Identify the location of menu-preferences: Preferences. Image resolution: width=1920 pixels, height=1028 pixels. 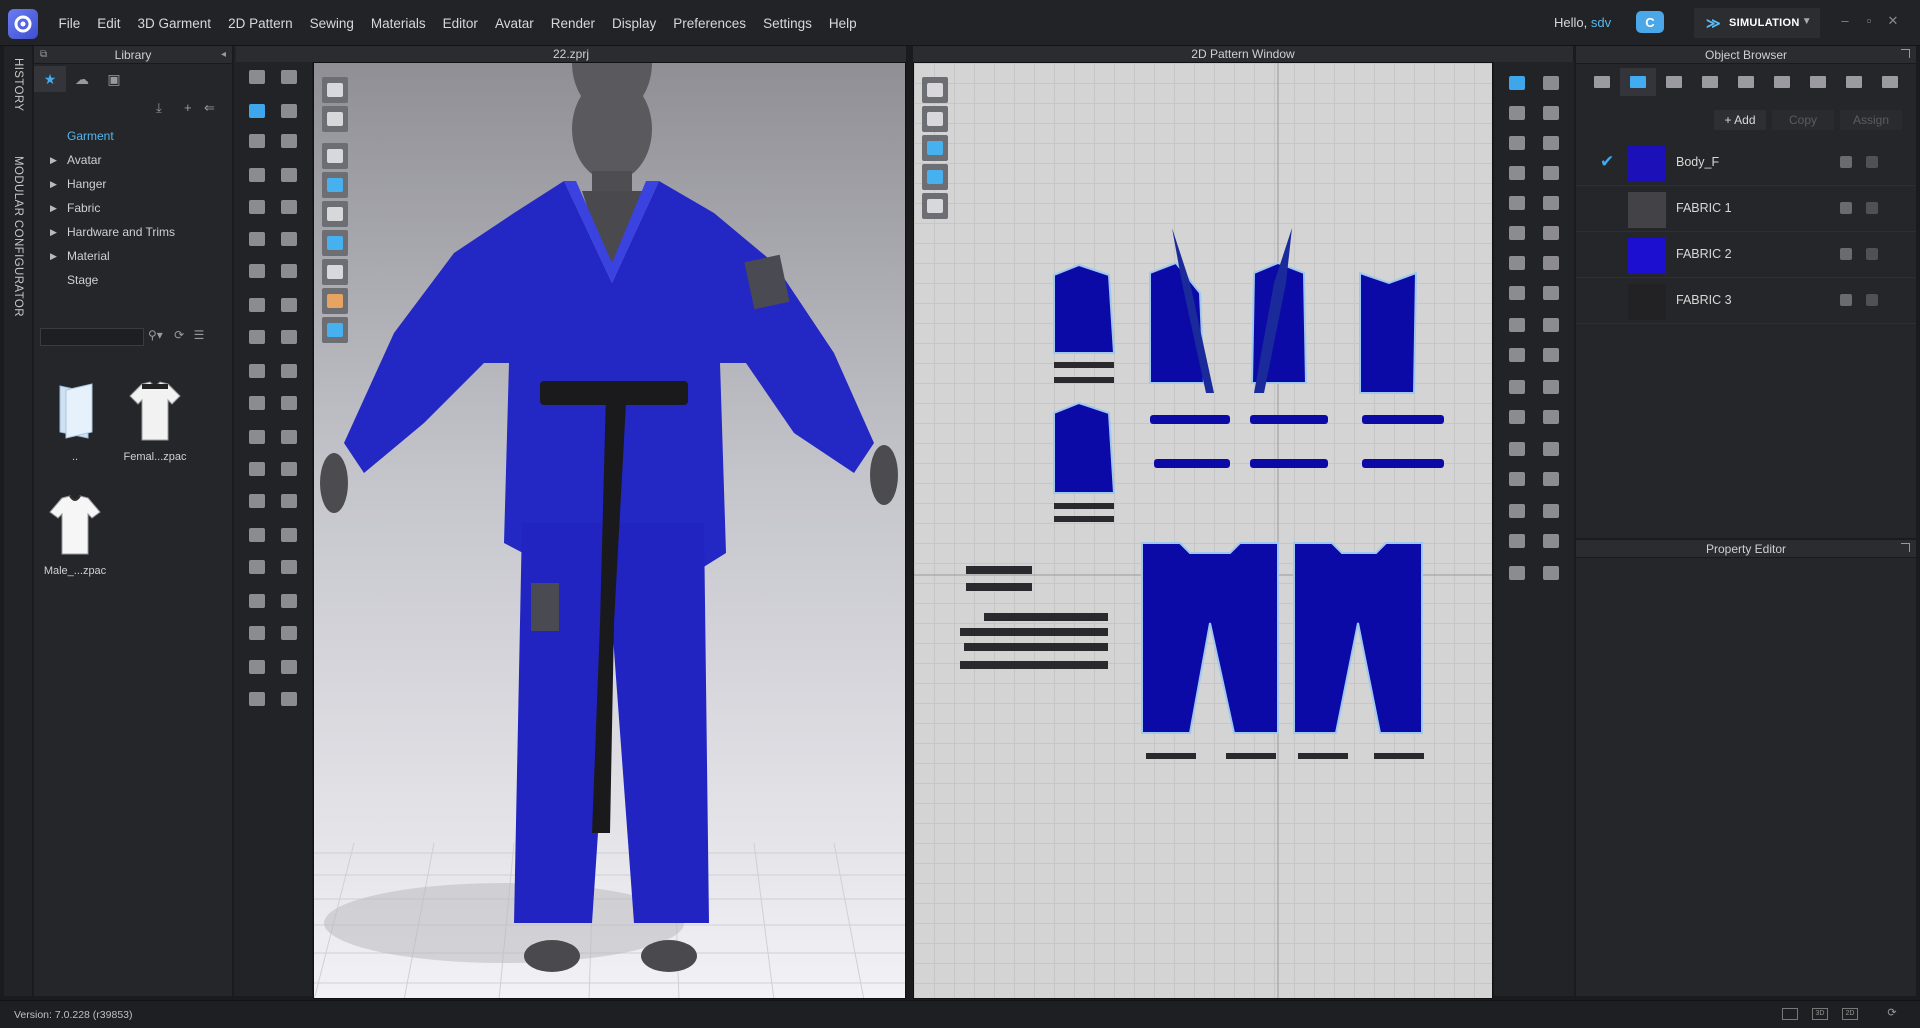
(710, 23).